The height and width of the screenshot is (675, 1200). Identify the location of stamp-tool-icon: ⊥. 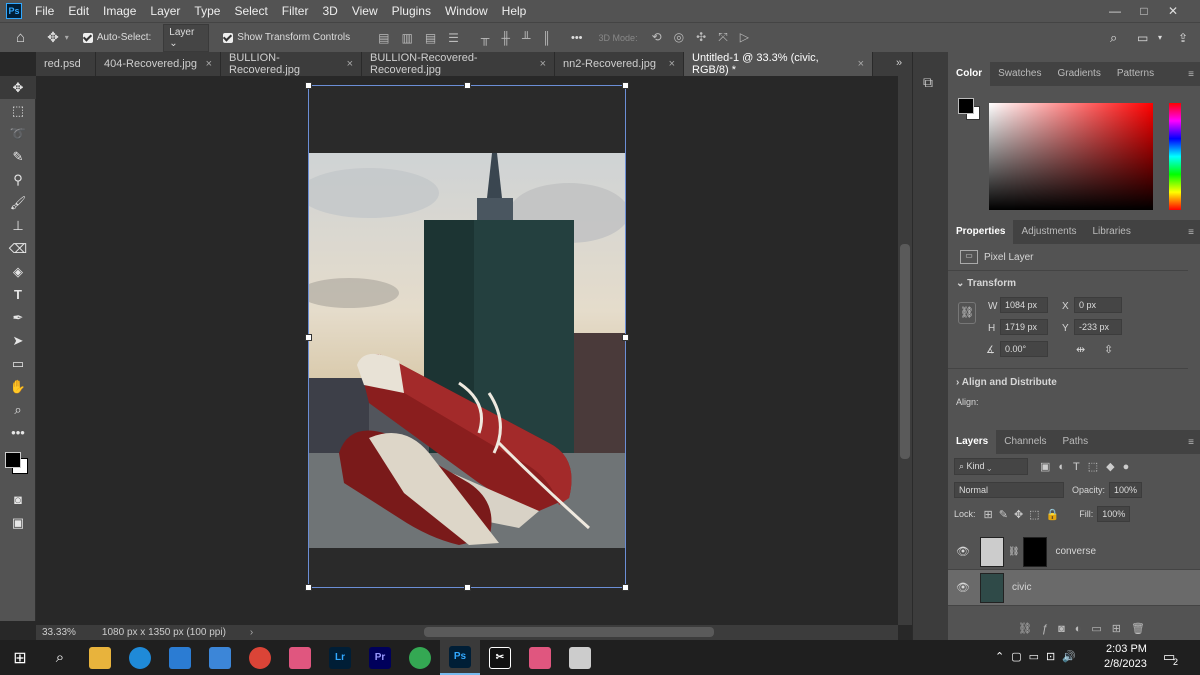
(18, 225).